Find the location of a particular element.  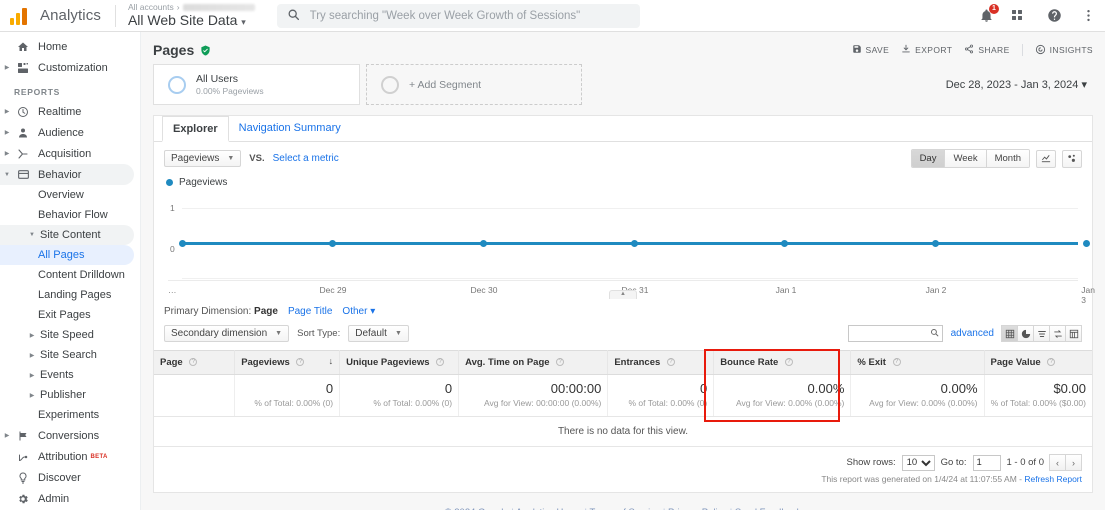

summary-cell-unique-pageviews: 0 % of Total: 0.00% (0) is located at coordinates (399, 395).